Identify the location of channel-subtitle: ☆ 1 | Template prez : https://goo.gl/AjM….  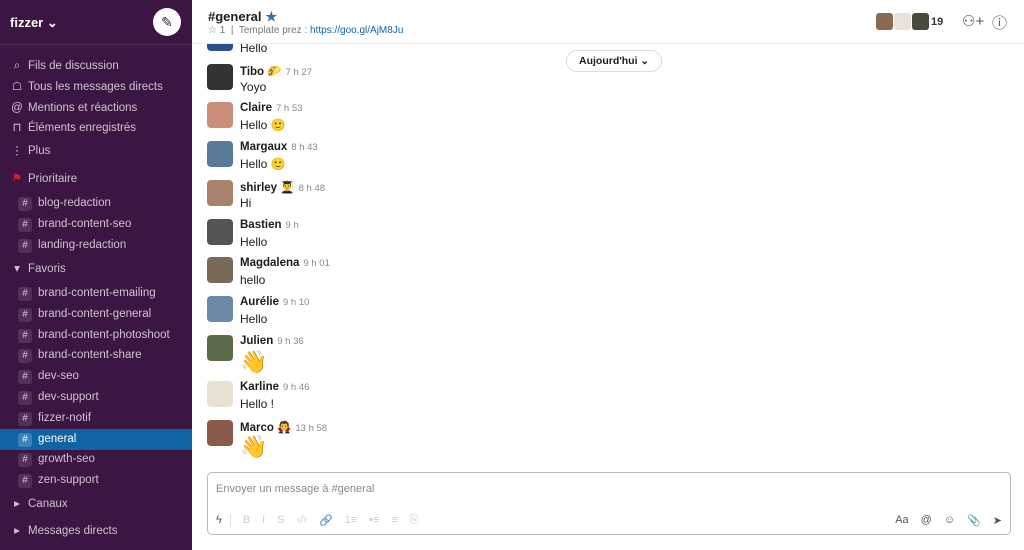
(306, 30).